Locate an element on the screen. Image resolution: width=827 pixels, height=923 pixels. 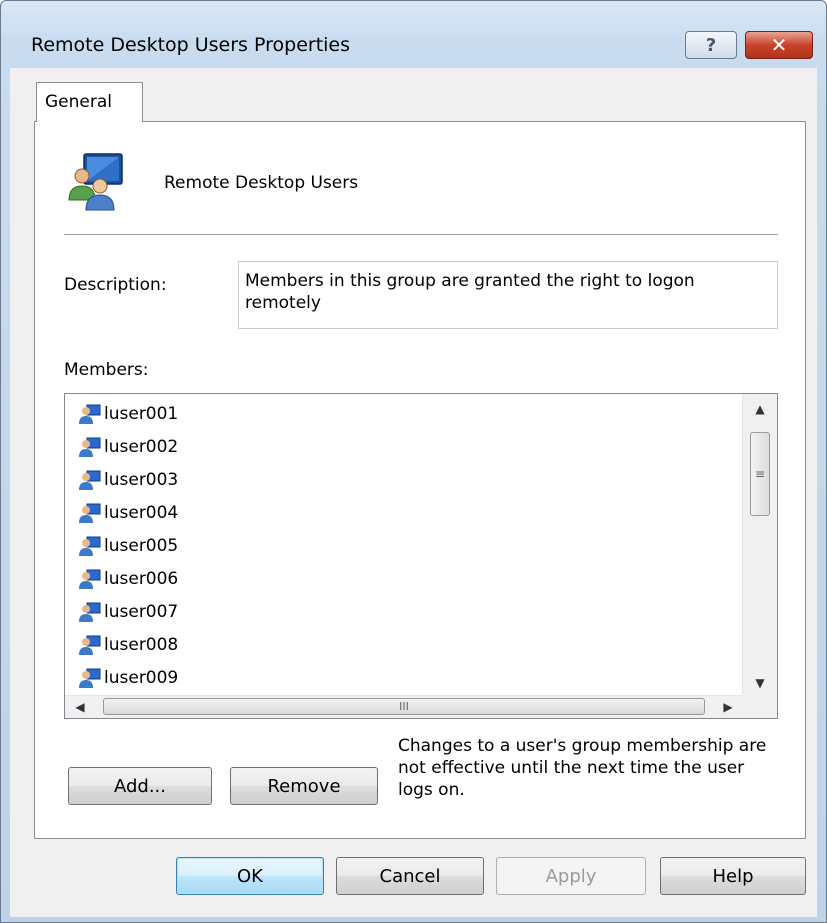
horizontal-scrollbar: ◀ III ▶ is located at coordinates (404, 706).